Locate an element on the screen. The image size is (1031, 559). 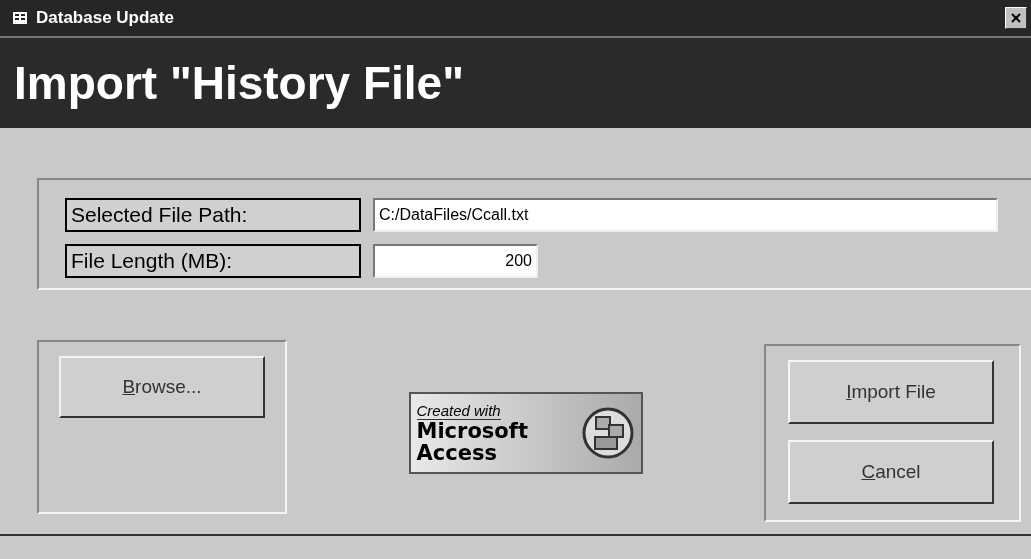
badge-caption: Created with is located at coordinates (458, 411).